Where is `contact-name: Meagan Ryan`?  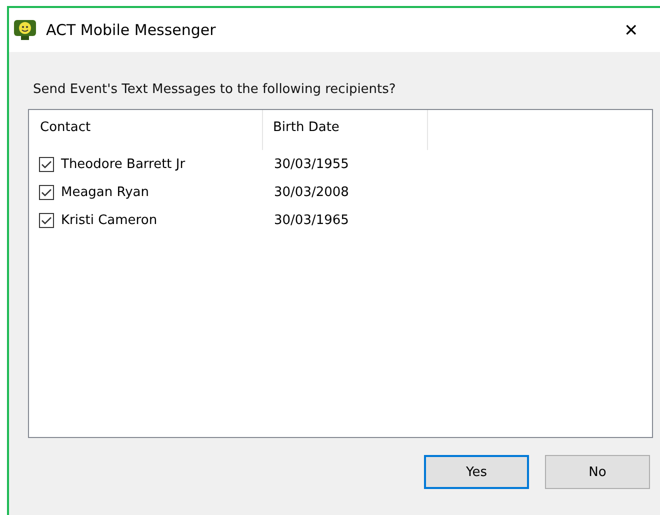
contact-name: Meagan Ryan is located at coordinates (105, 192).